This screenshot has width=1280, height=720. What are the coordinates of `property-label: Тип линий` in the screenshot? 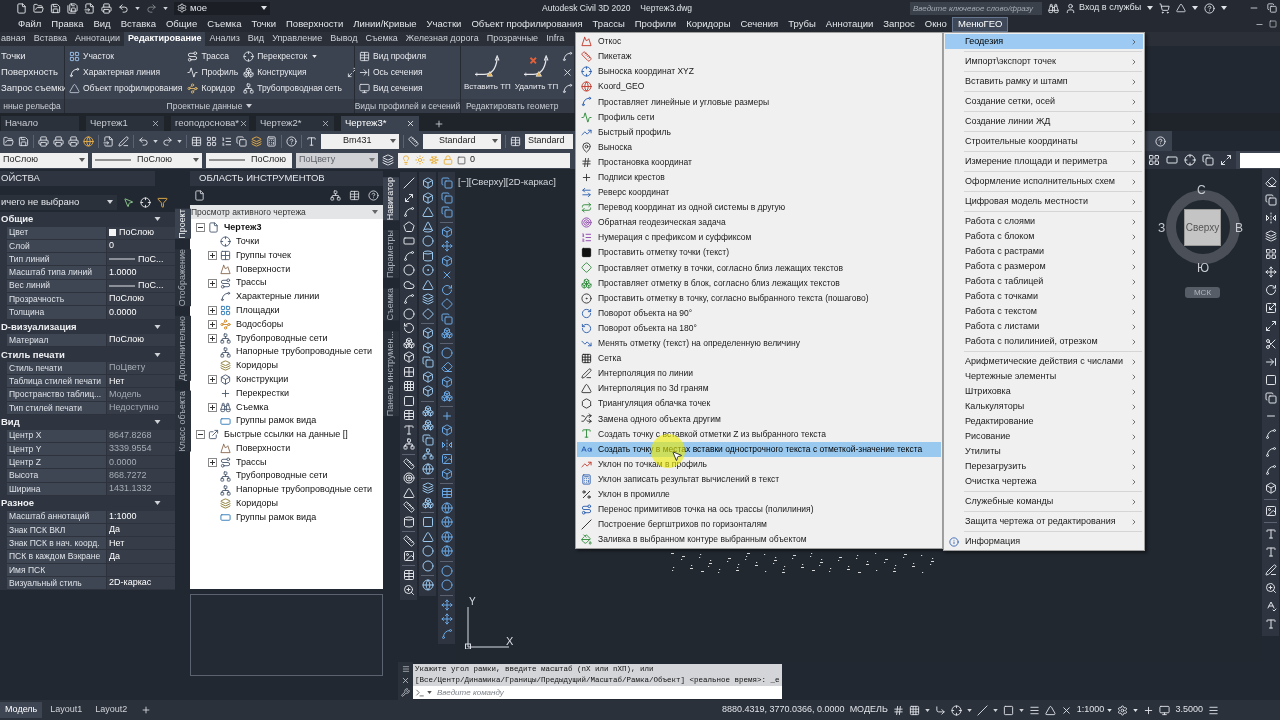 It's located at (56, 259).